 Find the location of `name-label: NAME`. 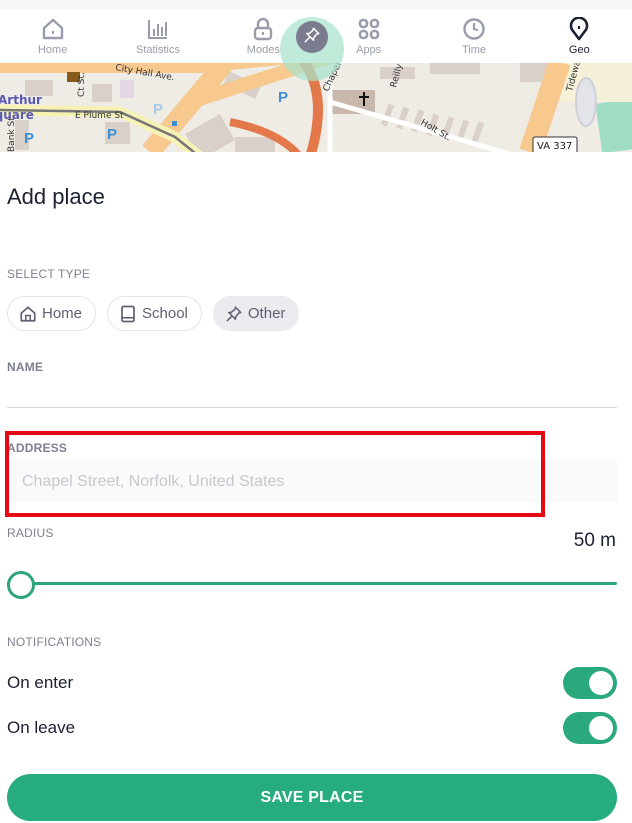

name-label: NAME is located at coordinates (25, 367).